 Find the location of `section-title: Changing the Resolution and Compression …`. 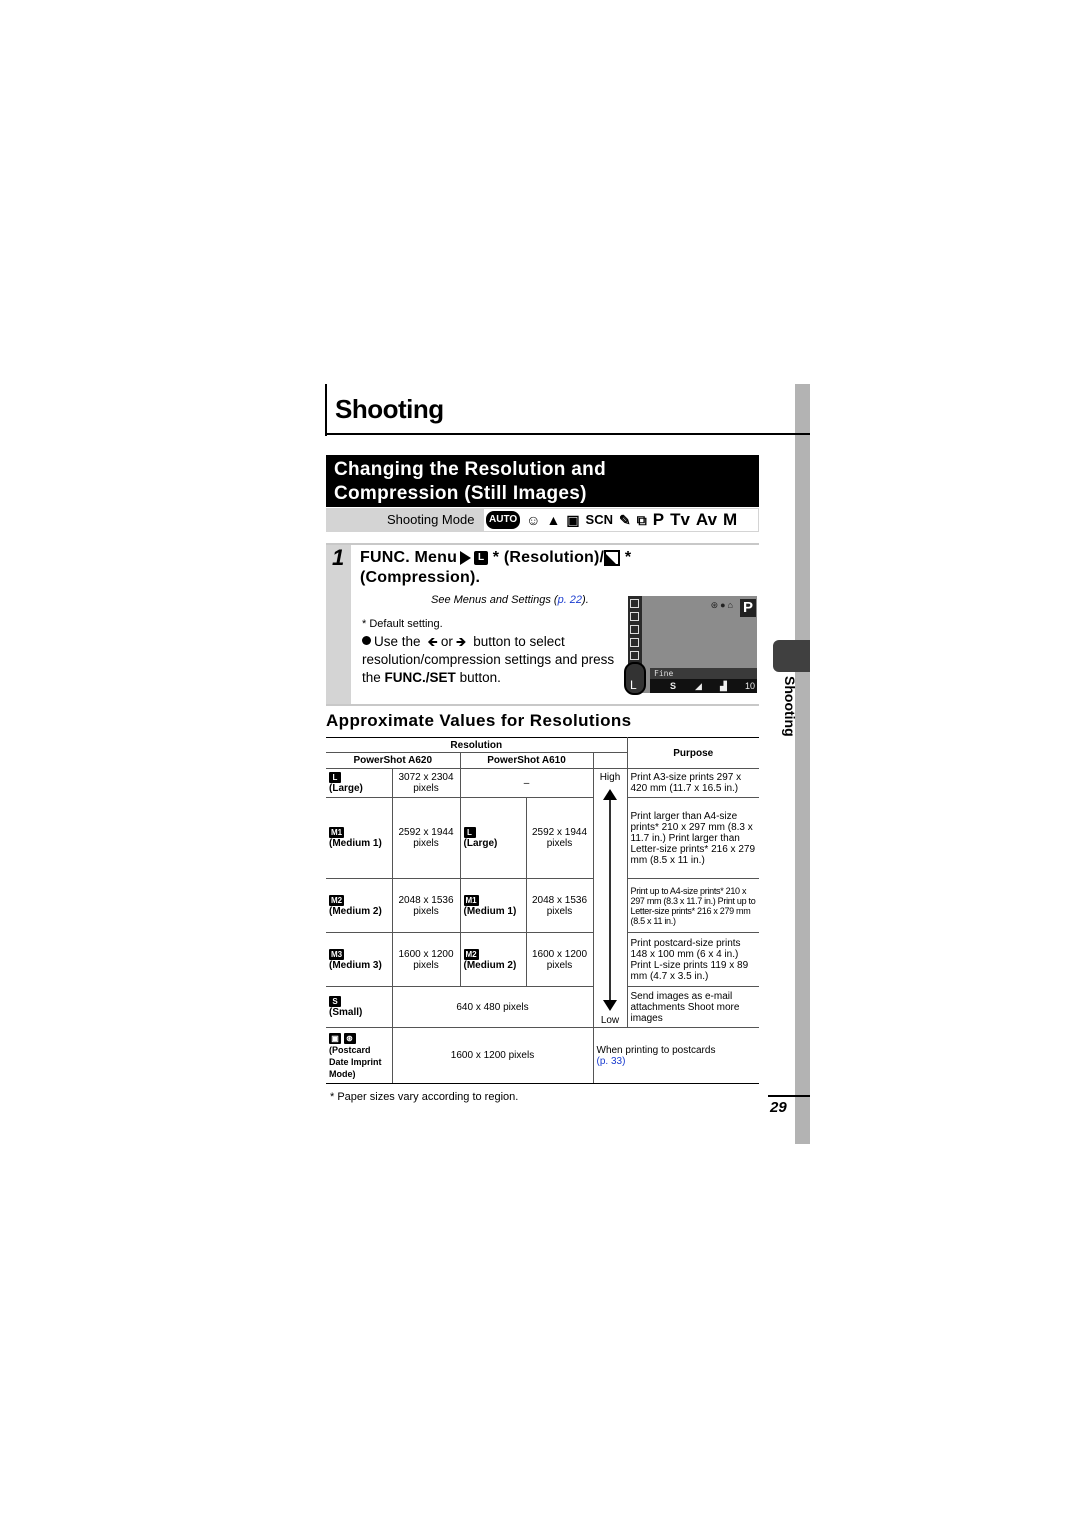

section-title: Changing the Resolution and Compression … is located at coordinates (470, 481).